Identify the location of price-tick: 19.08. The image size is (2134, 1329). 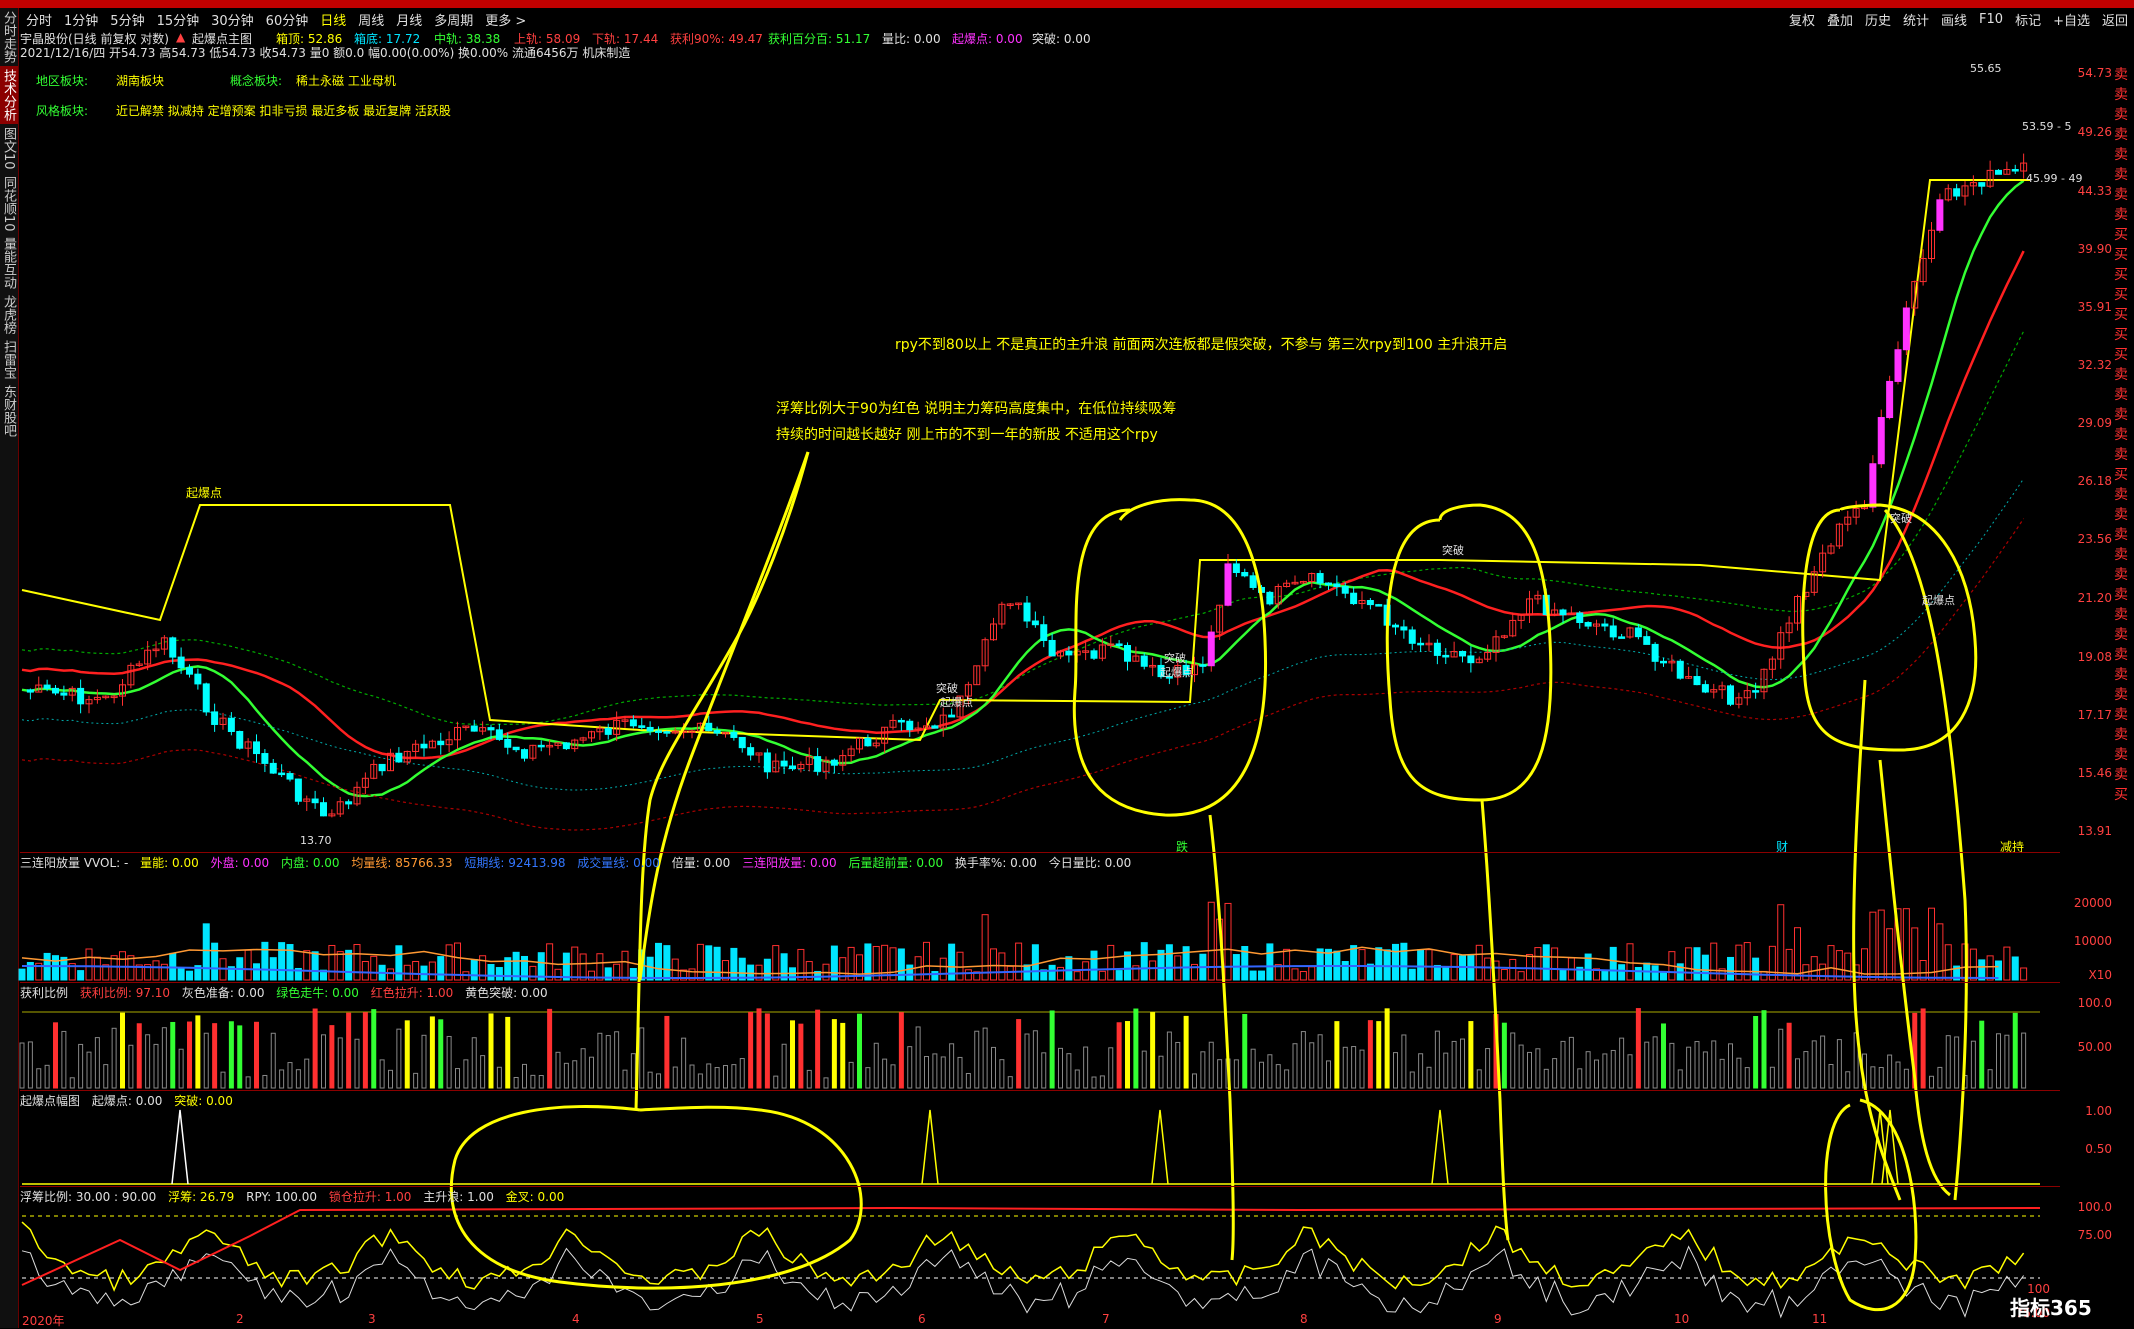
(2094, 657).